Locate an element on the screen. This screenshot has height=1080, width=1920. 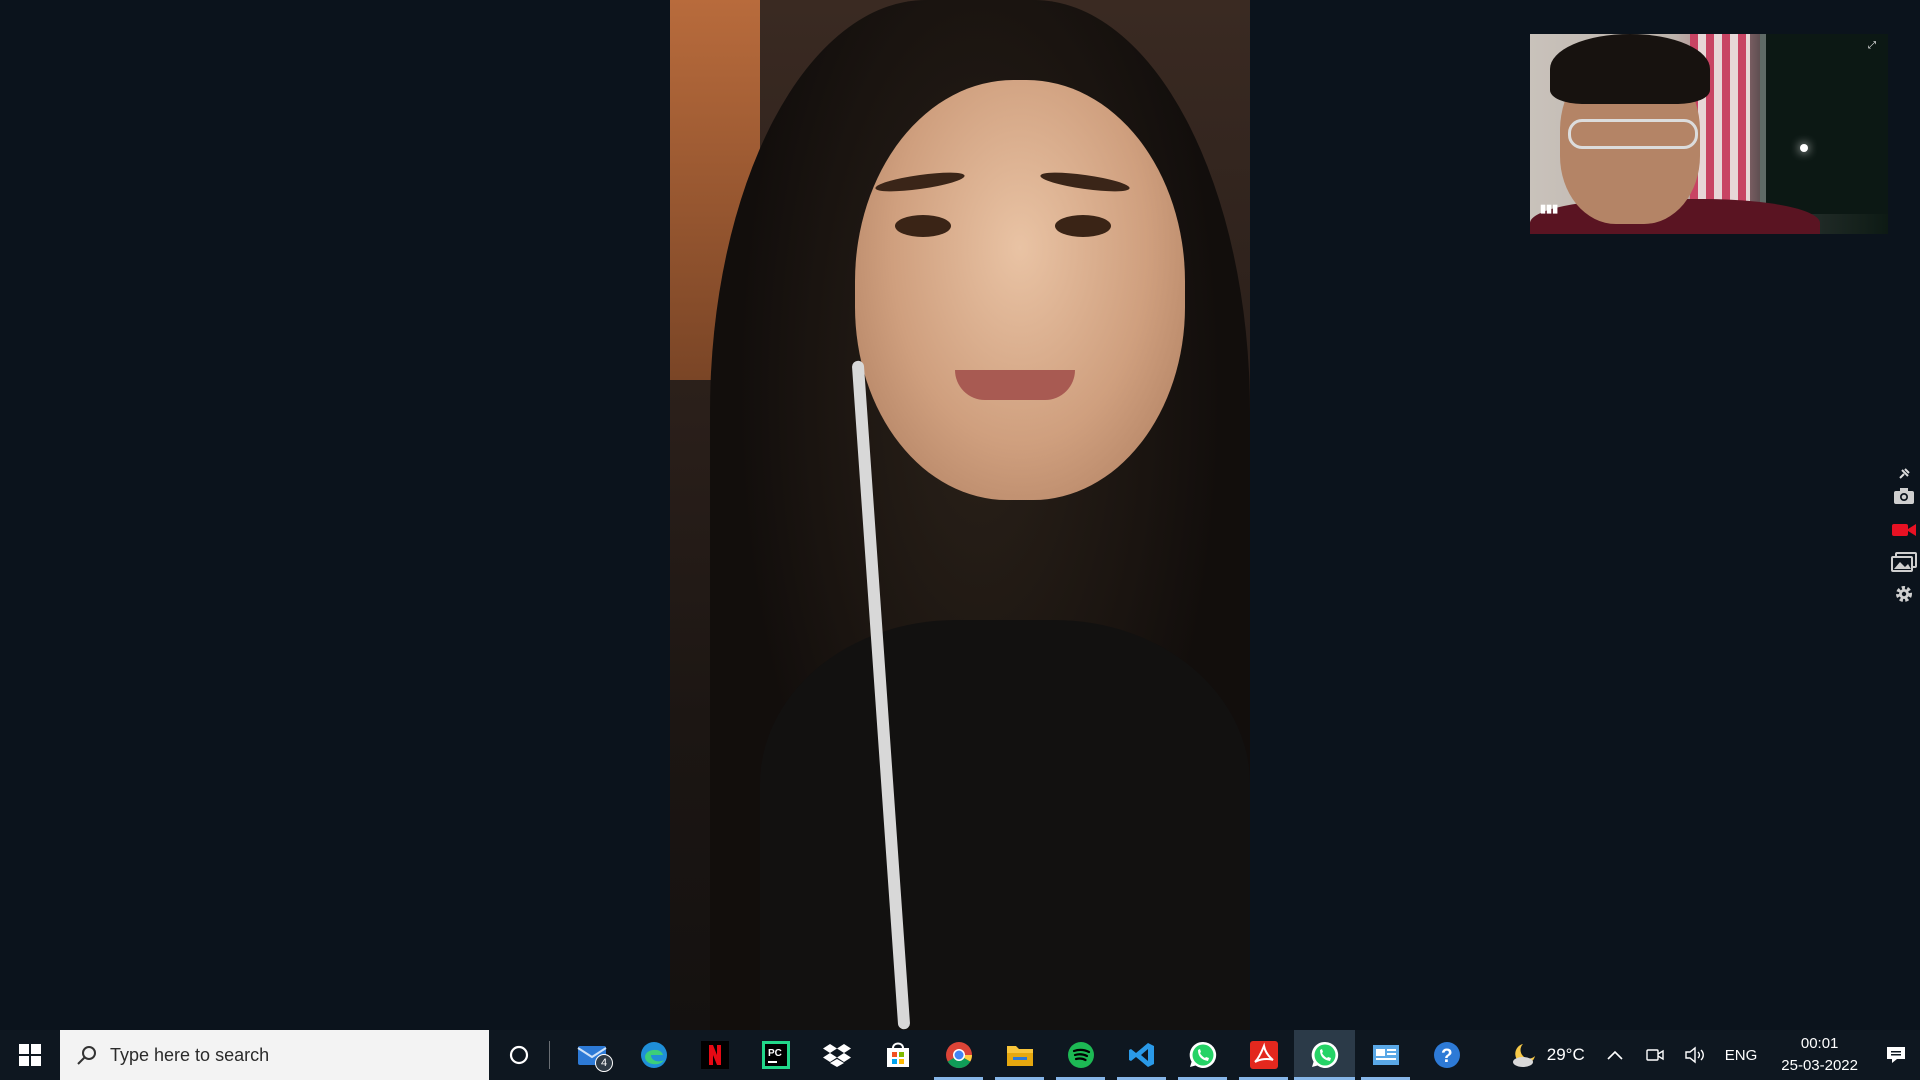
weather-temperature: 29°C is located at coordinates (1565, 1054).